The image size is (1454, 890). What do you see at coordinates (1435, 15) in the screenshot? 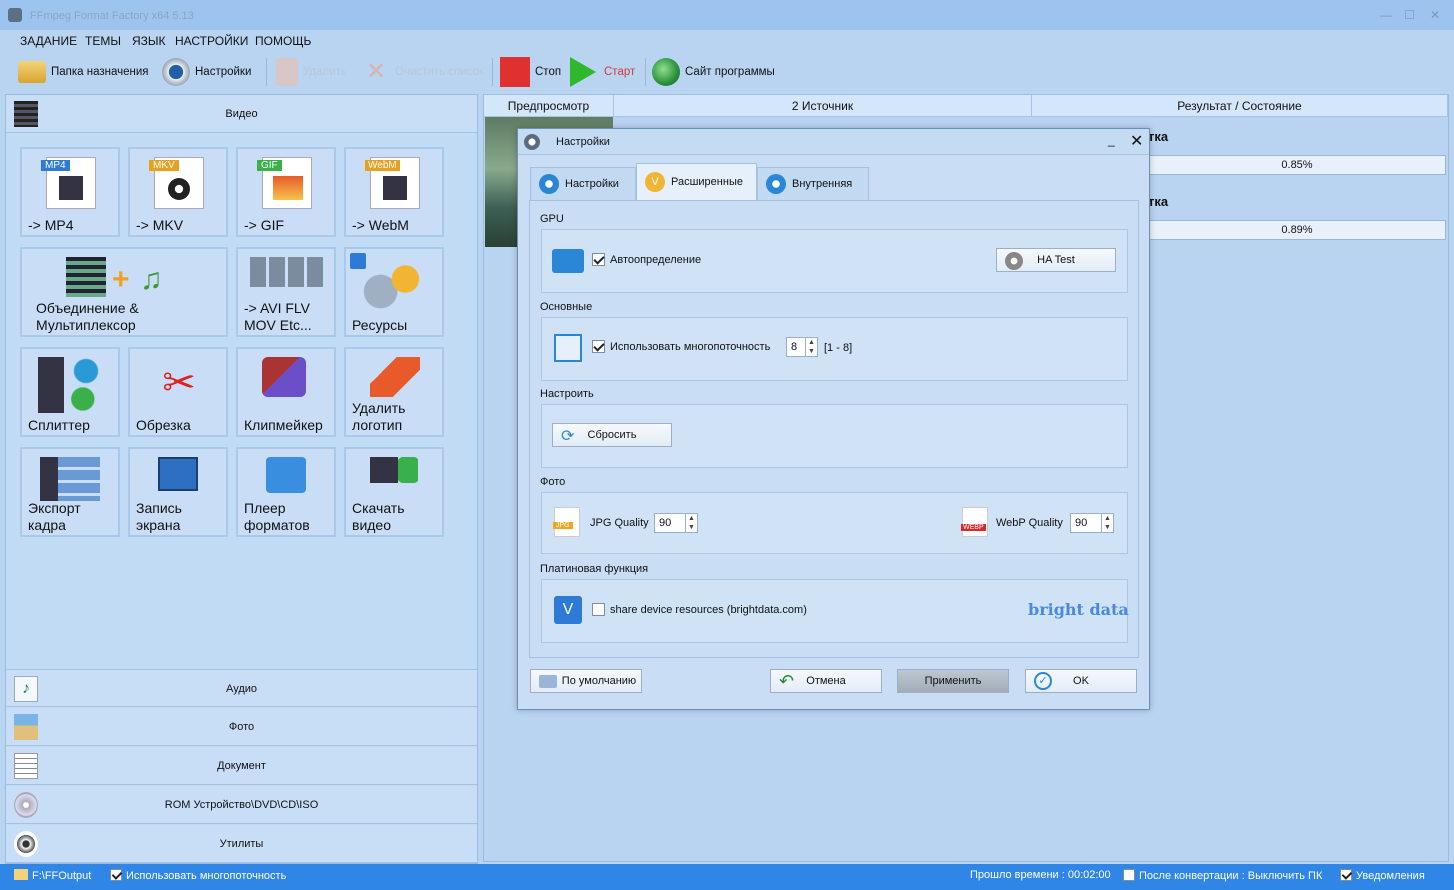
I see `close-window-icon: ✕` at bounding box center [1435, 15].